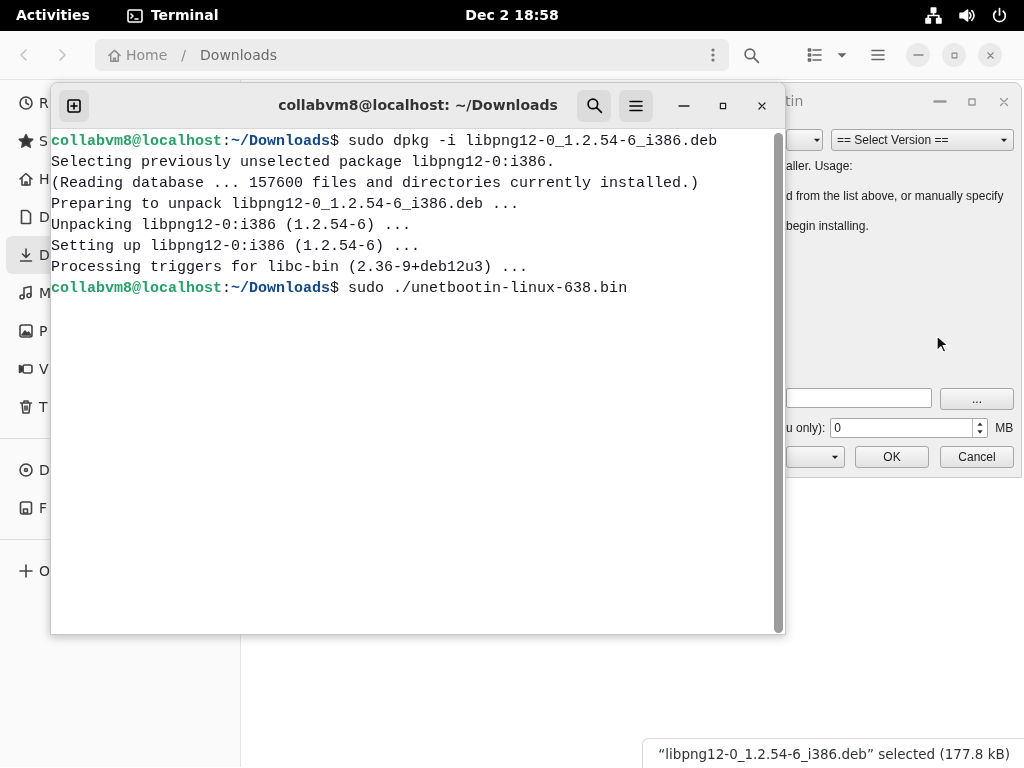  I want to click on sidebar-item: O, so click(28, 571).